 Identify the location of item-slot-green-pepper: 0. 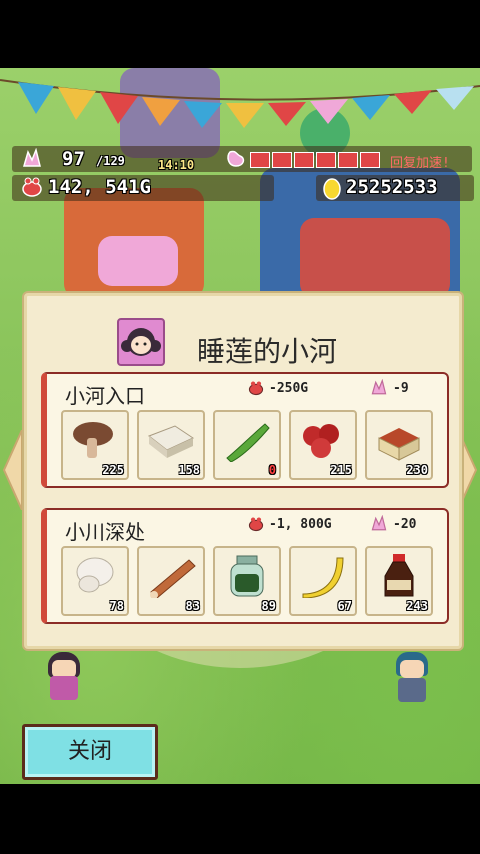
(247, 445).